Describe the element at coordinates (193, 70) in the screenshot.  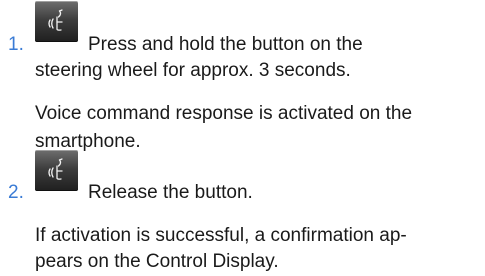
I see `instruction-line: steering wheel for approx. 3 seconds.` at that location.